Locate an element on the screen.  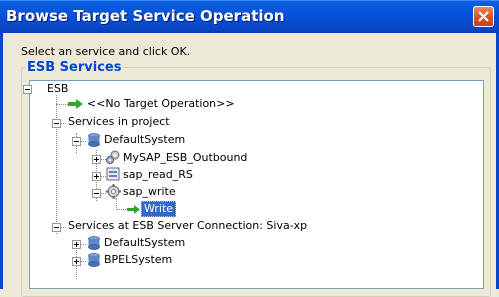
default-system-collapse-toggle is located at coordinates (76, 141).